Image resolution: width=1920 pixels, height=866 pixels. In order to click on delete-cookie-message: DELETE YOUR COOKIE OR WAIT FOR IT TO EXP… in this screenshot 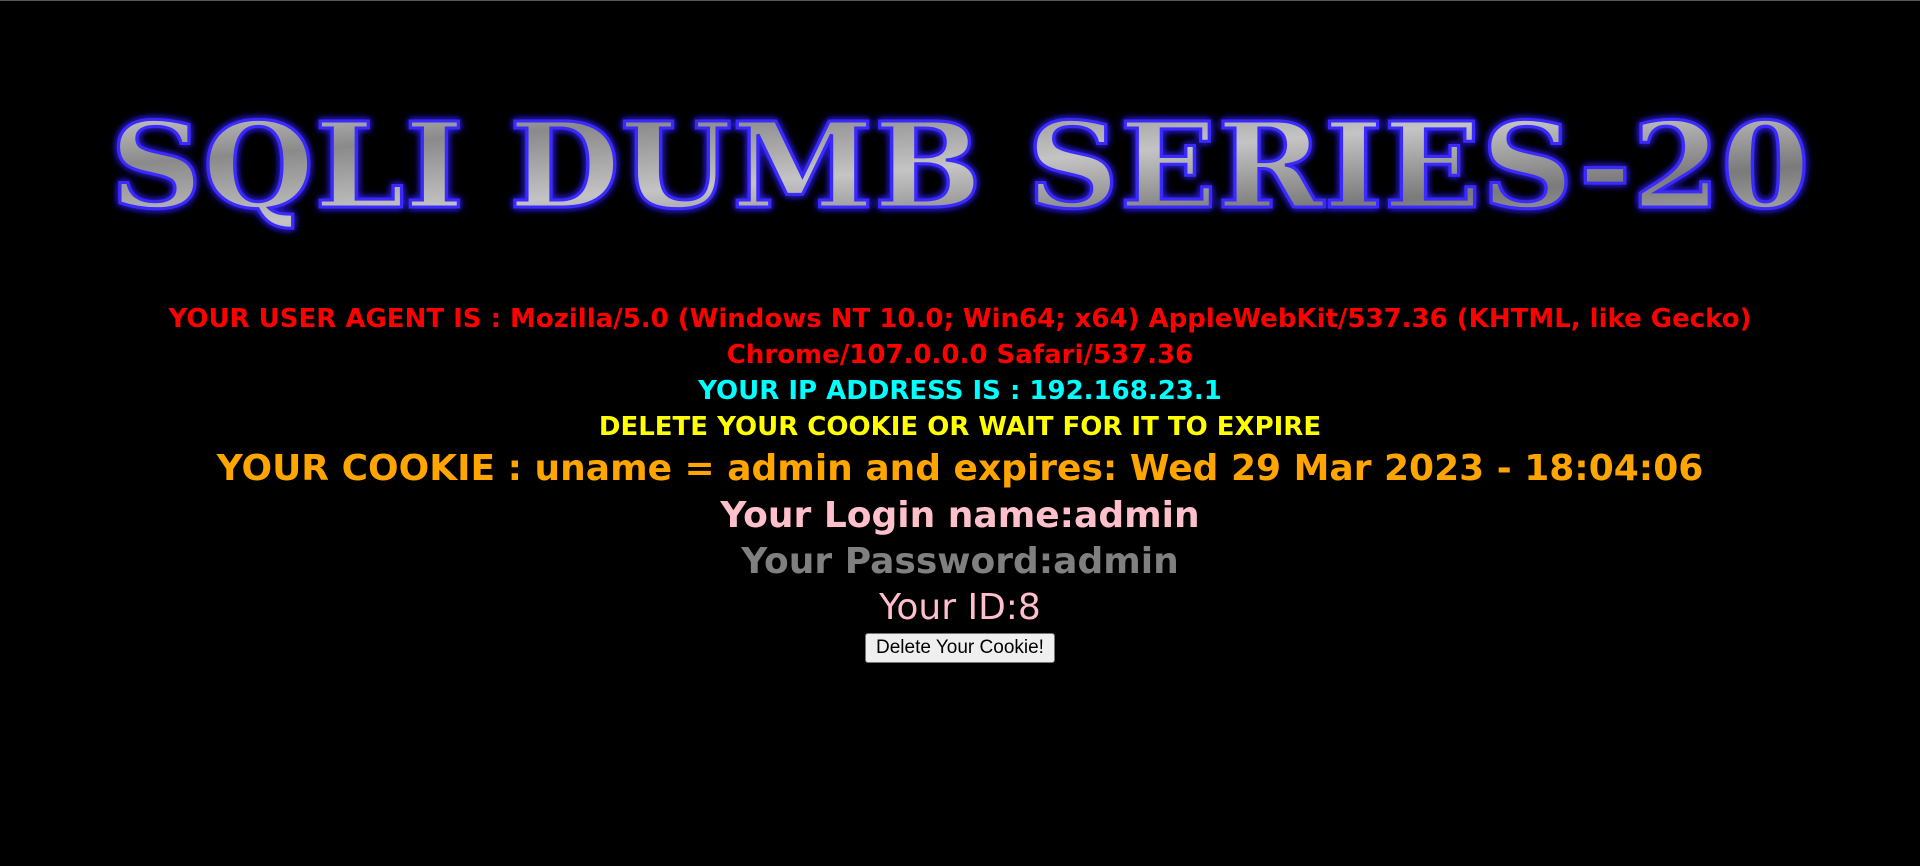, I will do `click(960, 427)`.